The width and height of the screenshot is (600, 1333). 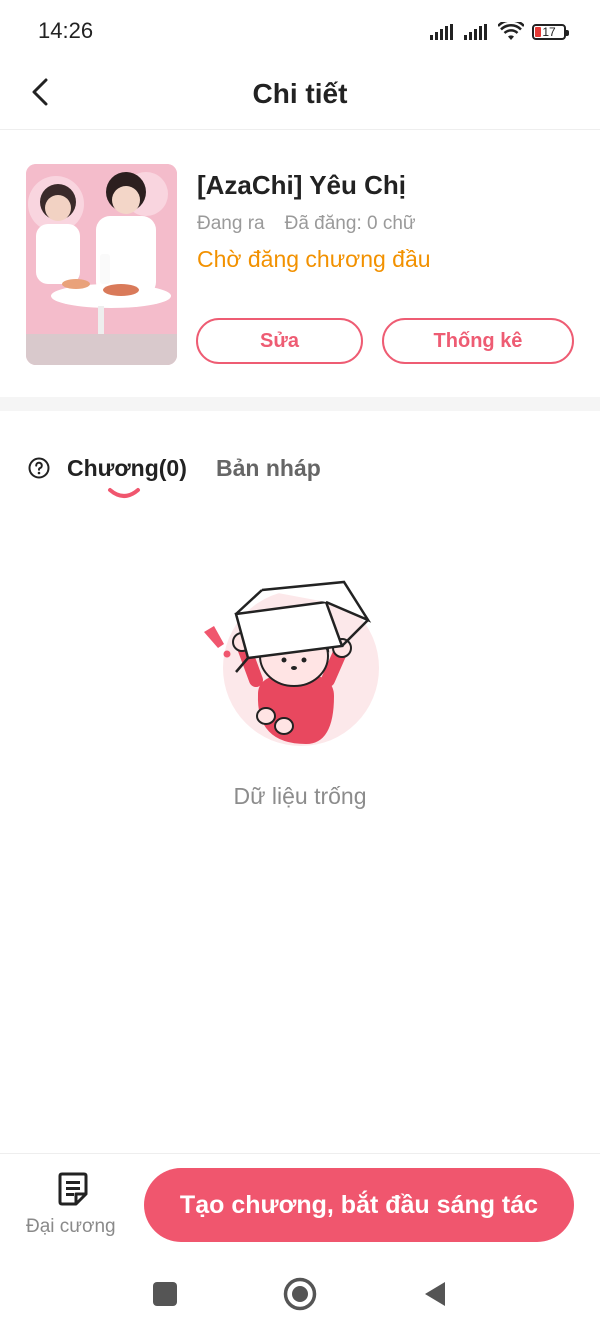 I want to click on battery-icon: 17, so click(x=550, y=32).